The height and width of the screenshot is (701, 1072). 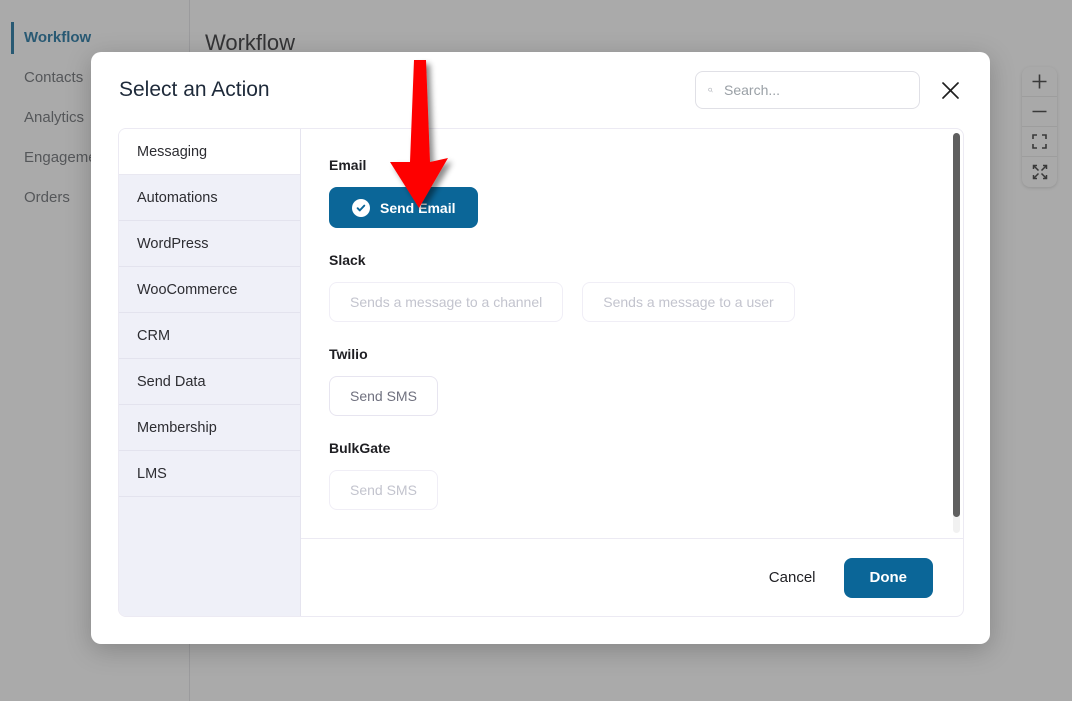 I want to click on action-group-twilio: Twilio Send SMS, so click(x=646, y=381).